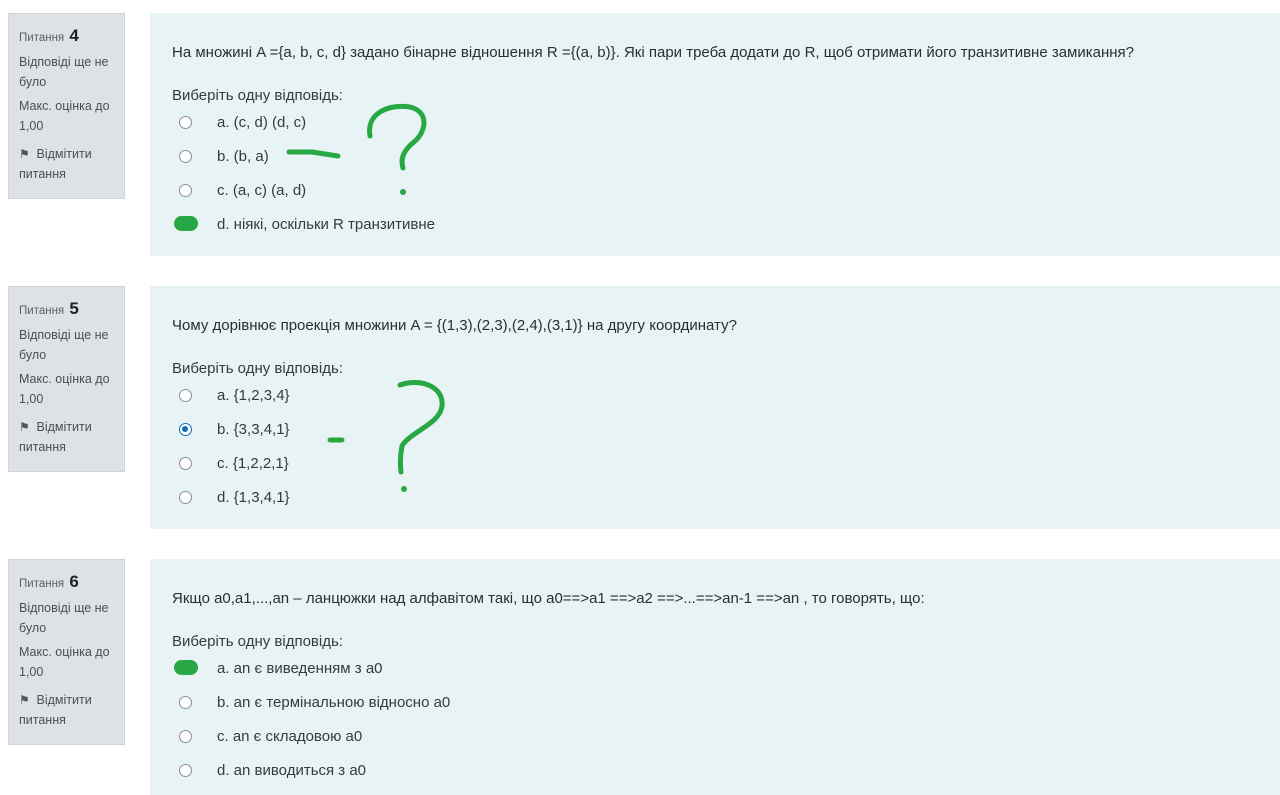 The height and width of the screenshot is (795, 1280). What do you see at coordinates (74, 35) in the screenshot?
I see `question-number: 4` at bounding box center [74, 35].